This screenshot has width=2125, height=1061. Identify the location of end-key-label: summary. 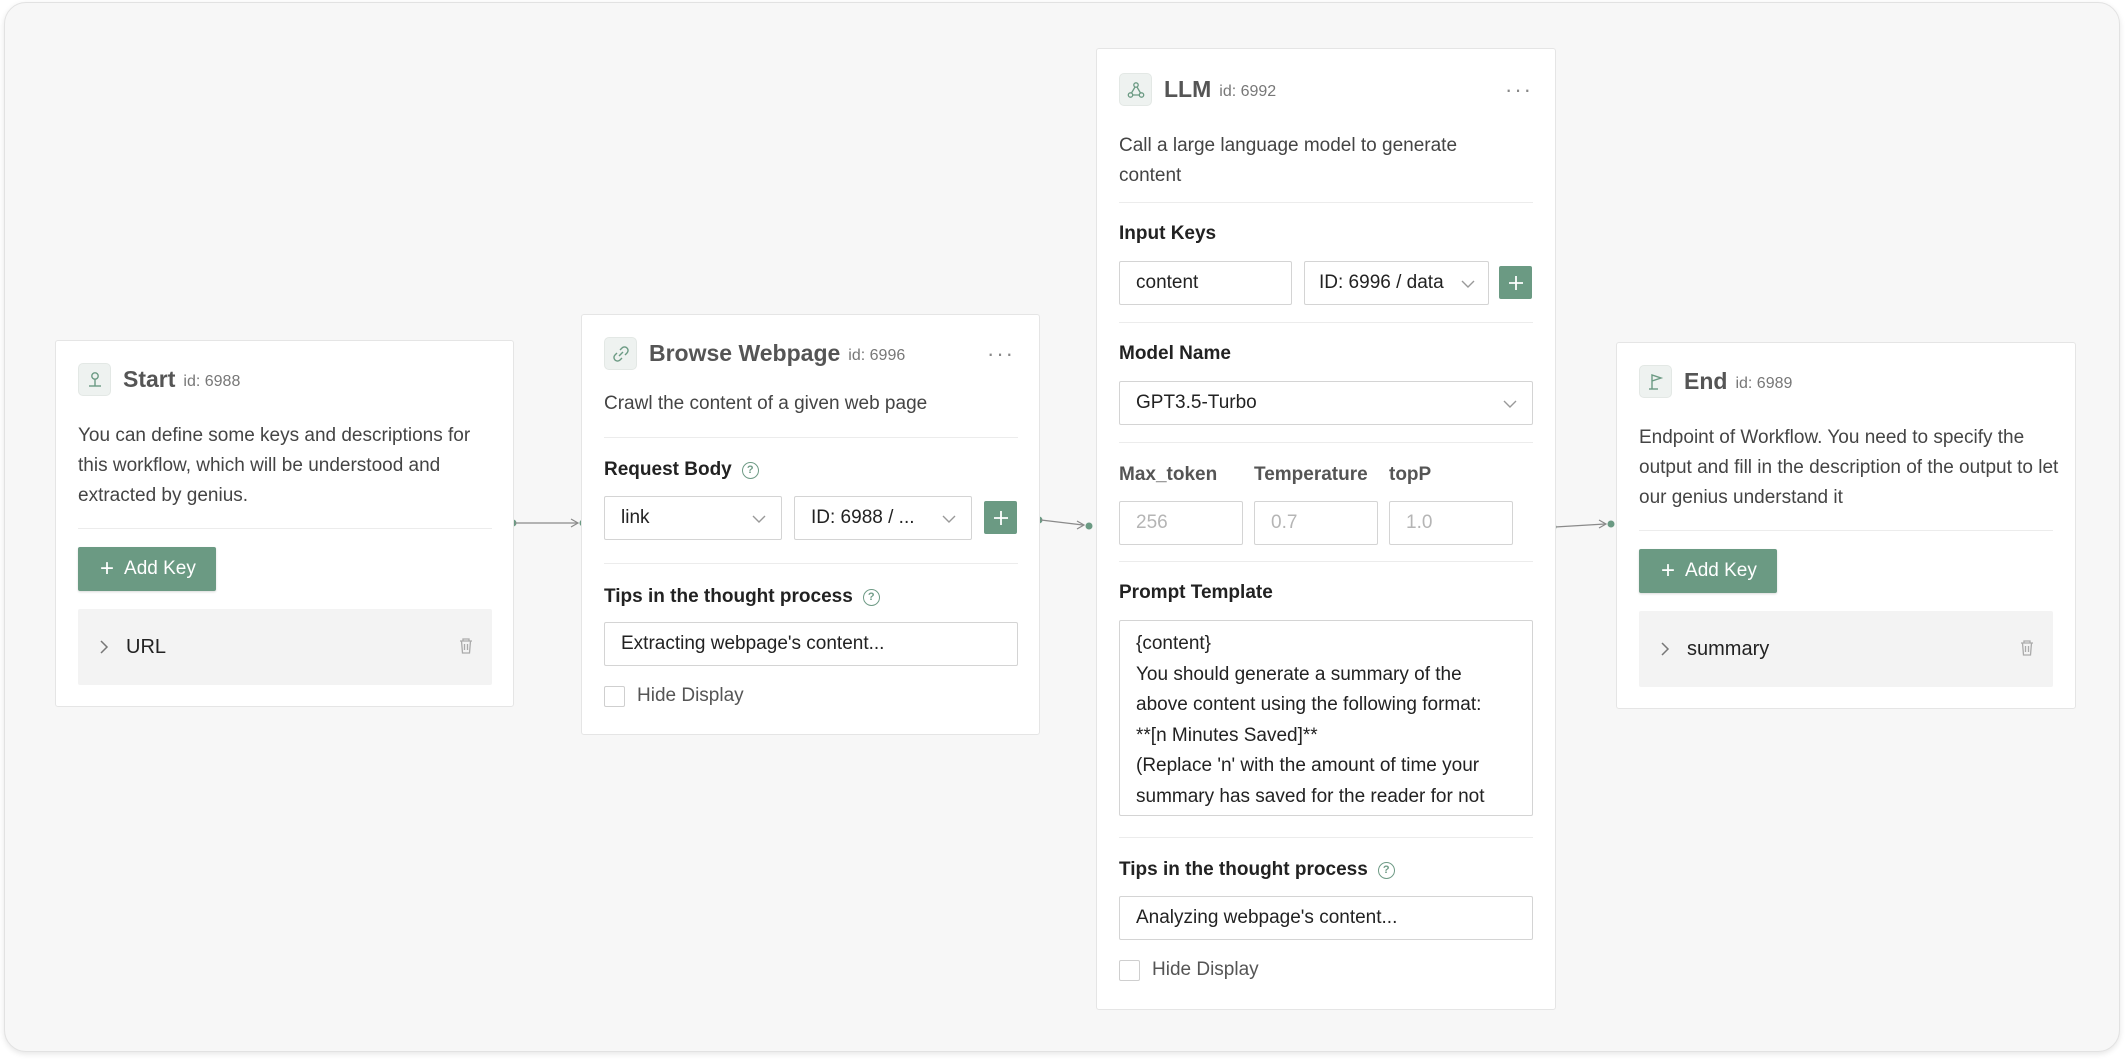
(1728, 648).